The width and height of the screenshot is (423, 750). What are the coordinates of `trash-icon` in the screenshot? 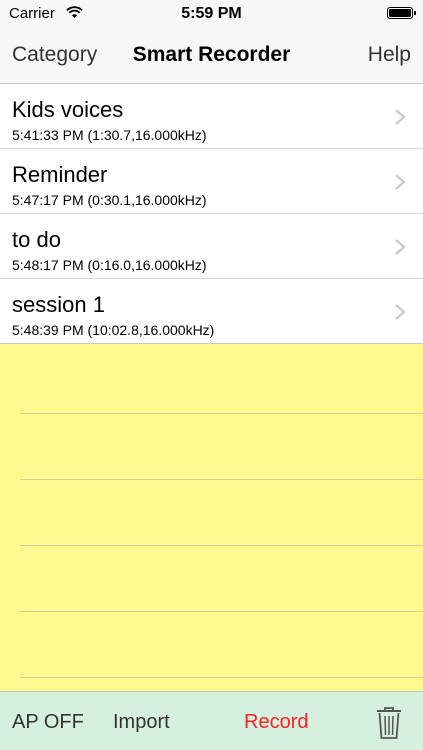 It's located at (389, 723).